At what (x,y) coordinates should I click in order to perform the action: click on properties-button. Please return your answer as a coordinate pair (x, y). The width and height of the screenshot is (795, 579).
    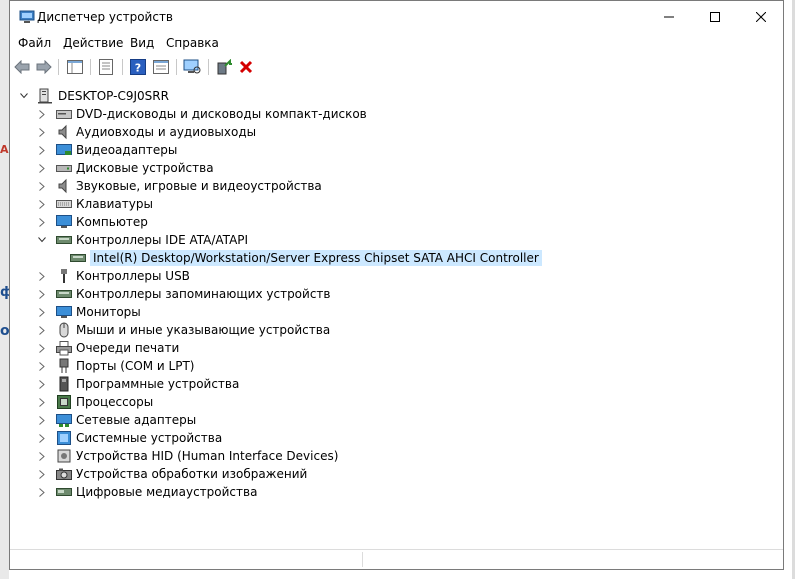
    Looking at the image, I should click on (106, 67).